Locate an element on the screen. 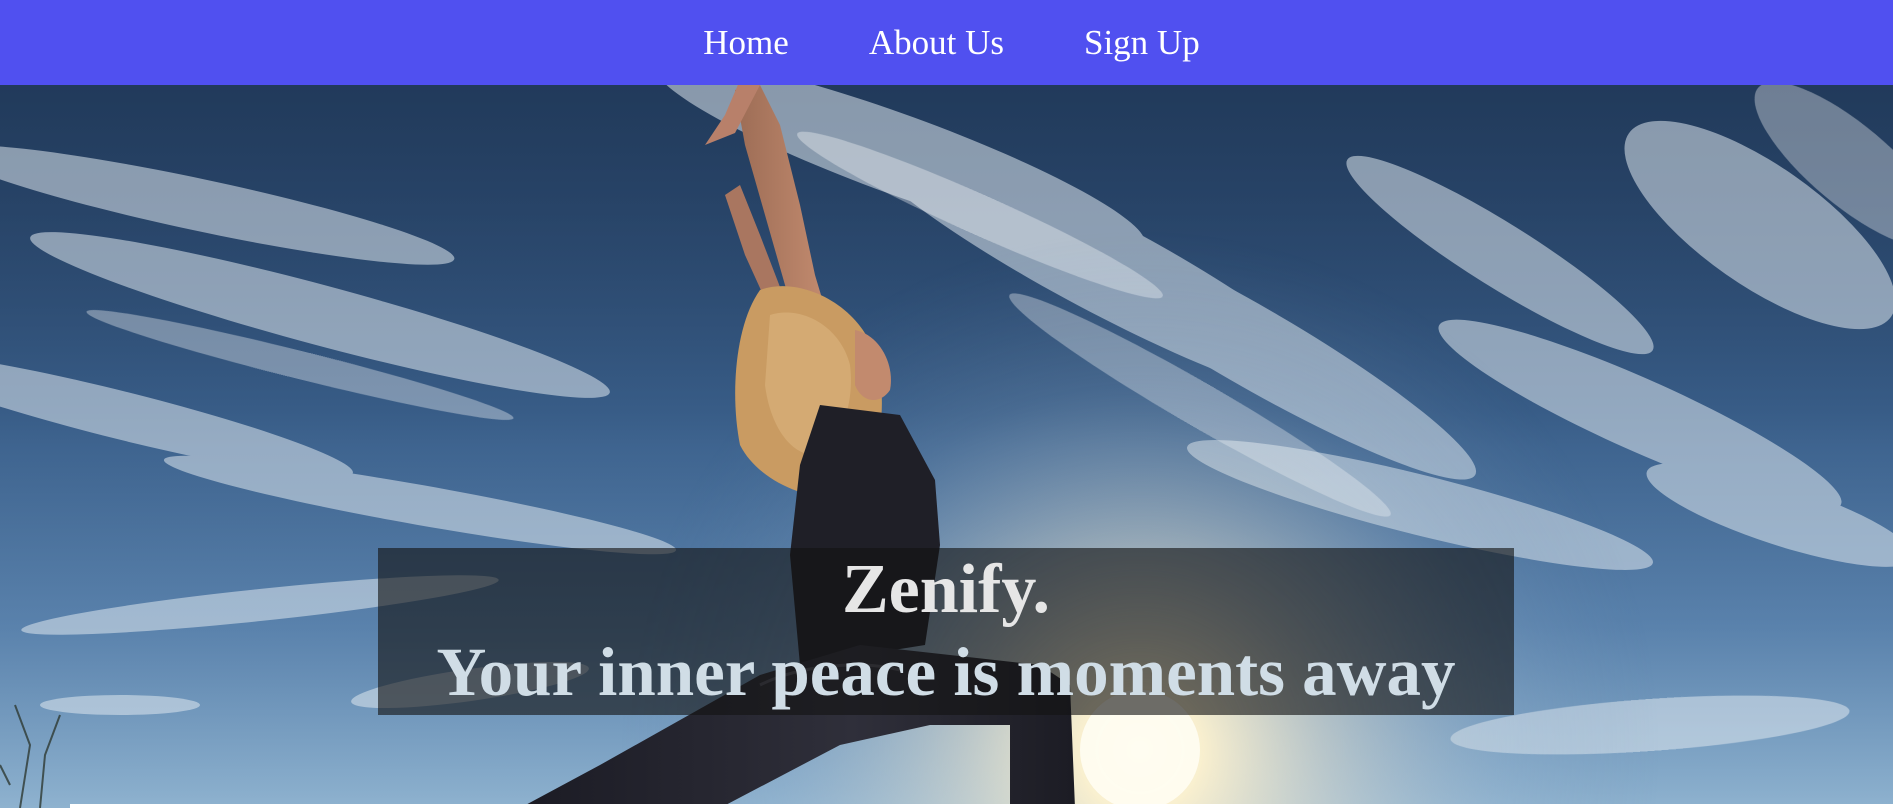 Image resolution: width=1893 pixels, height=808 pixels. nav-item-about-us: About Us is located at coordinates (931, 42).